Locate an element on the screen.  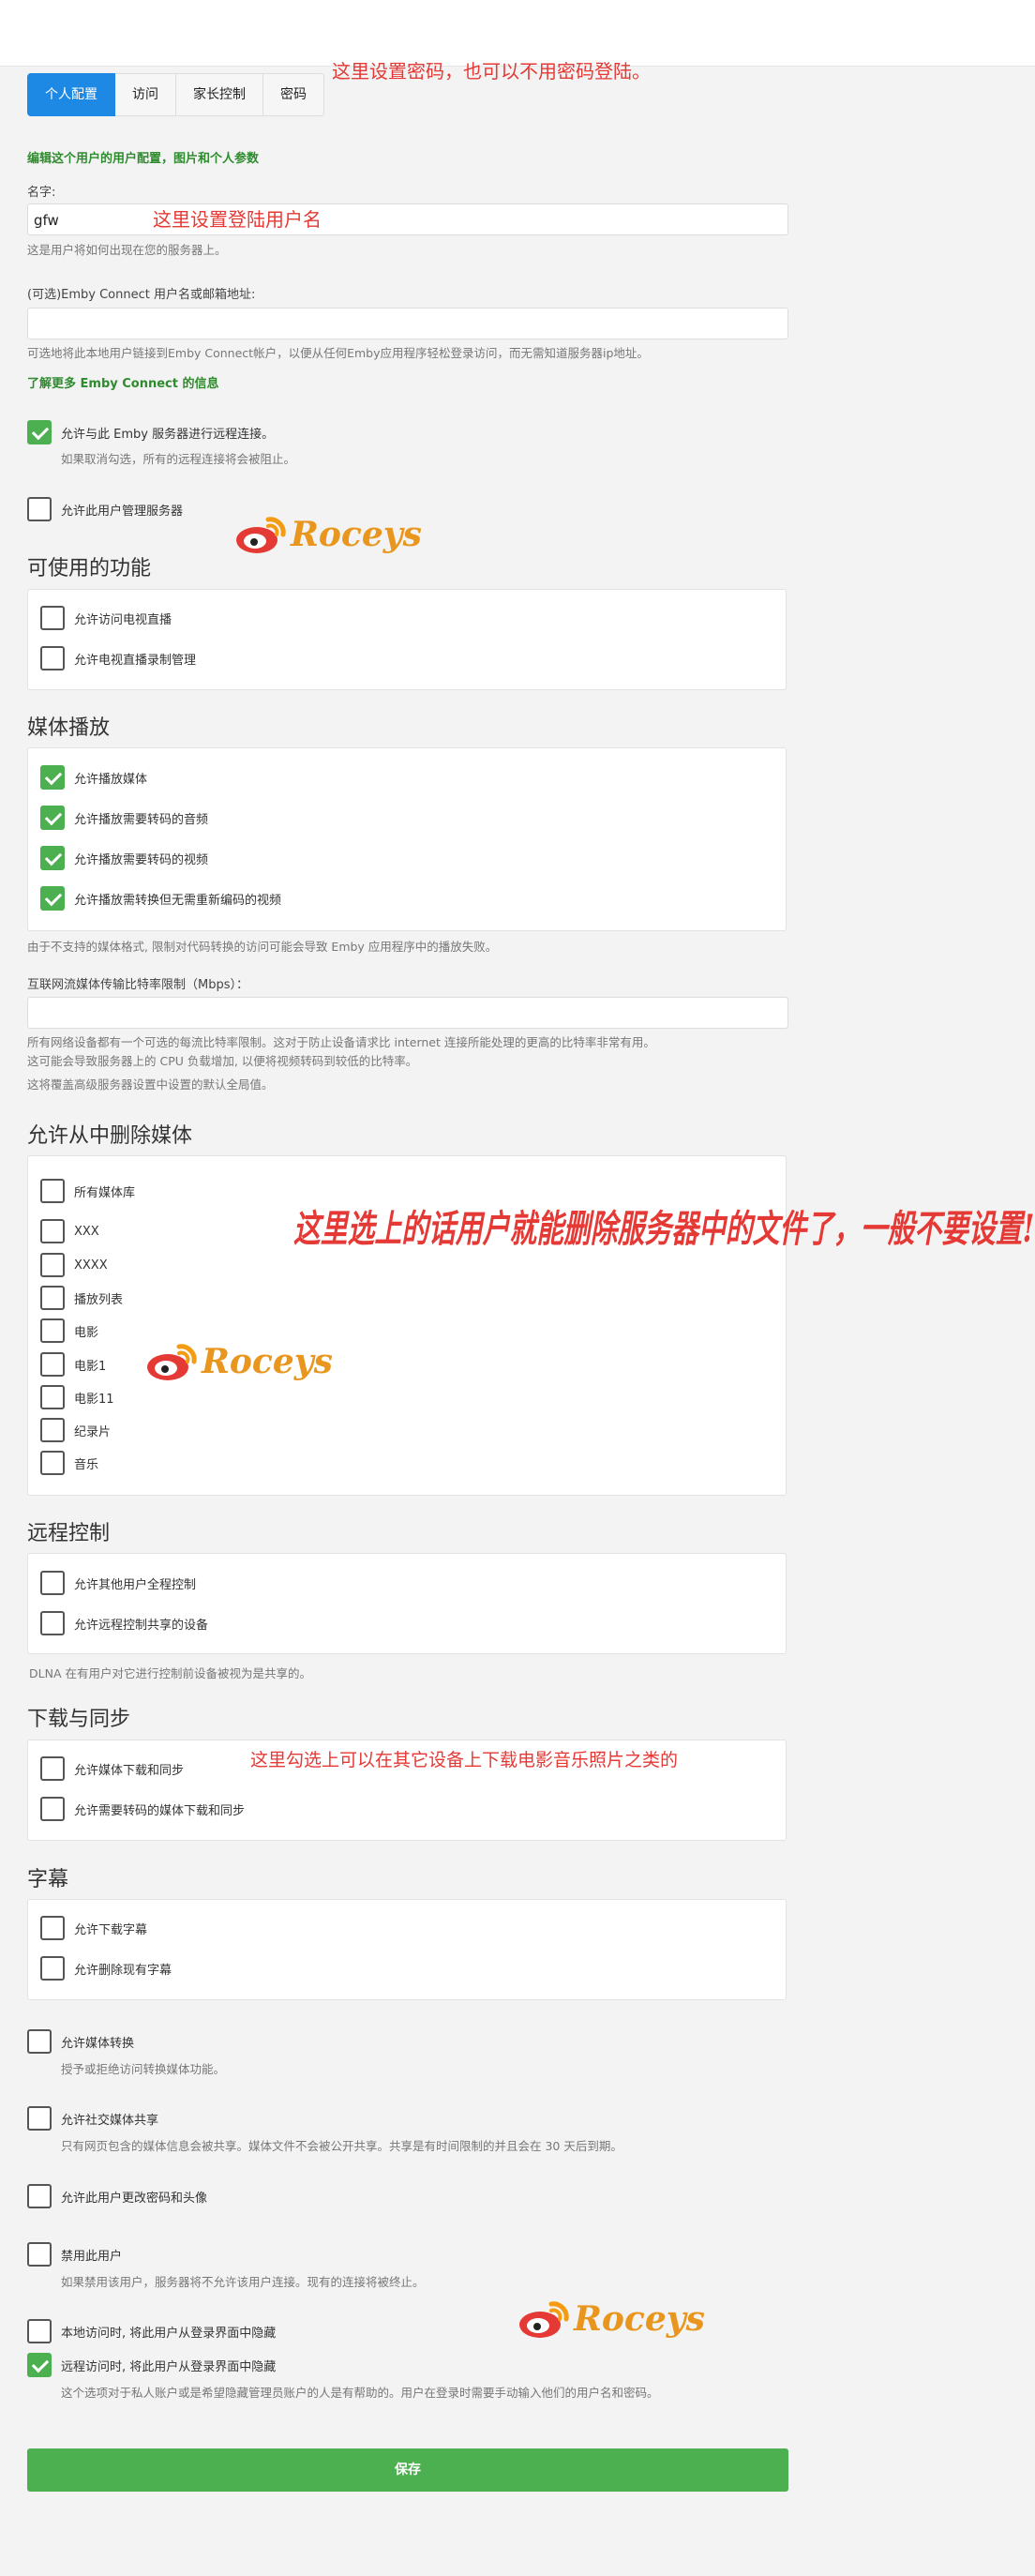
playback-title: 媒体播放 is located at coordinates (69, 728).